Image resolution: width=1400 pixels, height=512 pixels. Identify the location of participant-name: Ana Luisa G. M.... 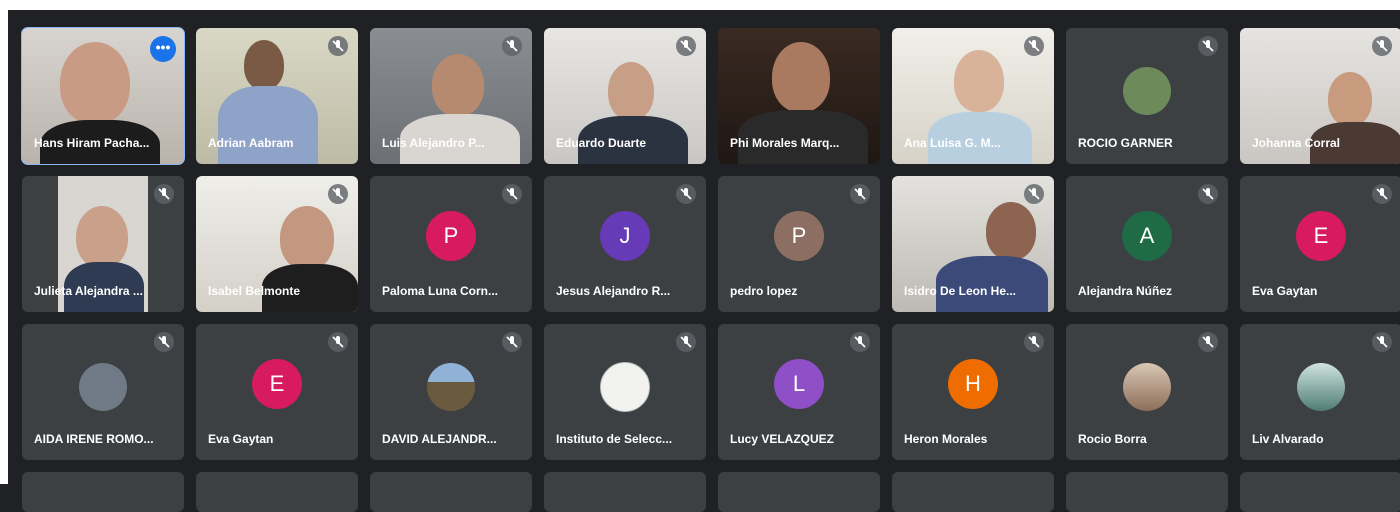
(952, 143).